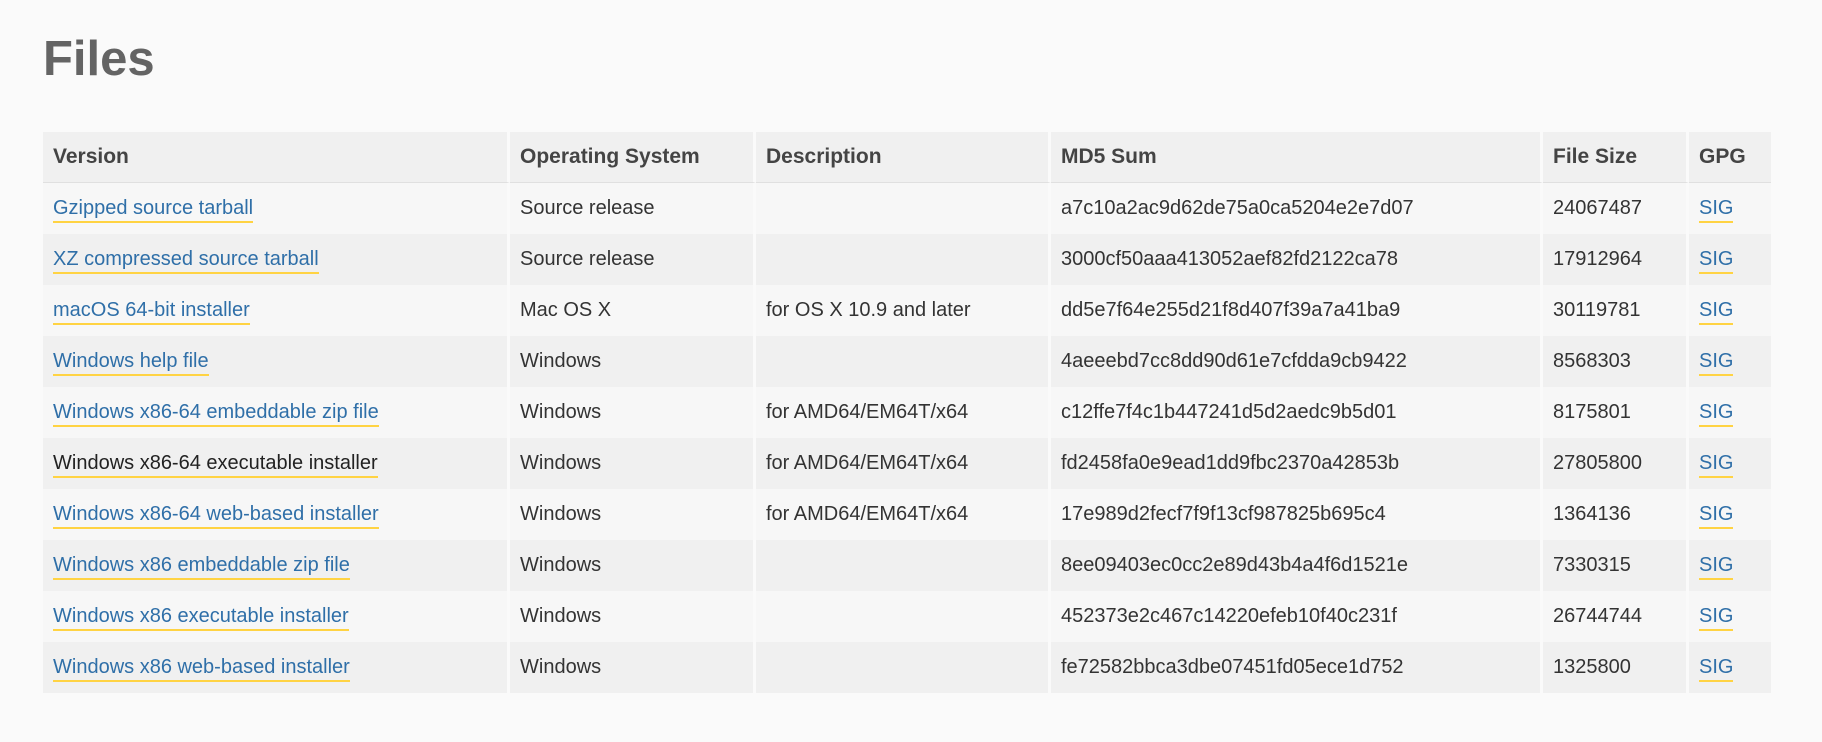 The width and height of the screenshot is (1822, 742). I want to click on file-size-cell: 8568303, so click(1616, 361).